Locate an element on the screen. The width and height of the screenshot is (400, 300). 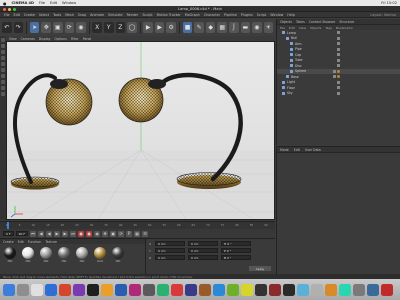
end-frame-field: 90 F is located at coordinates (22, 233).